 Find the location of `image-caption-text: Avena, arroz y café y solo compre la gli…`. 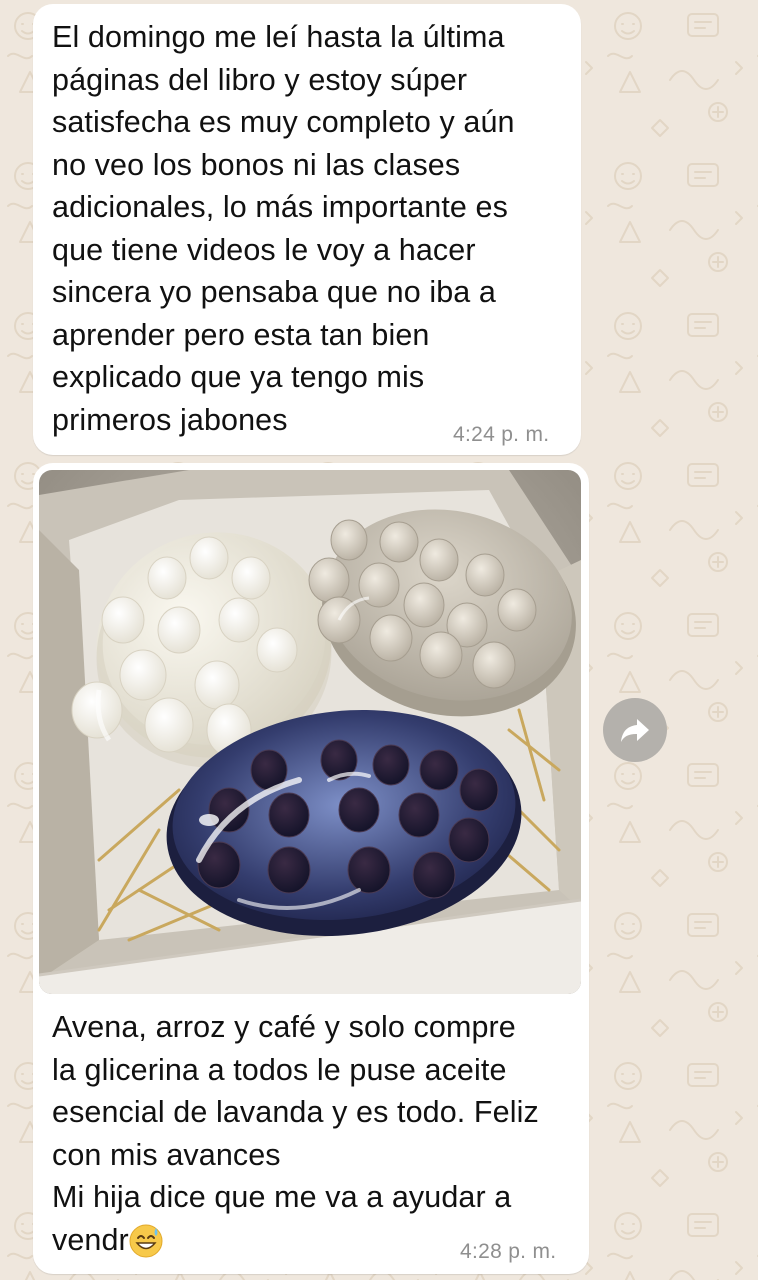

image-caption-text: Avena, arroz y café y solo compre la gli… is located at coordinates (295, 1133).